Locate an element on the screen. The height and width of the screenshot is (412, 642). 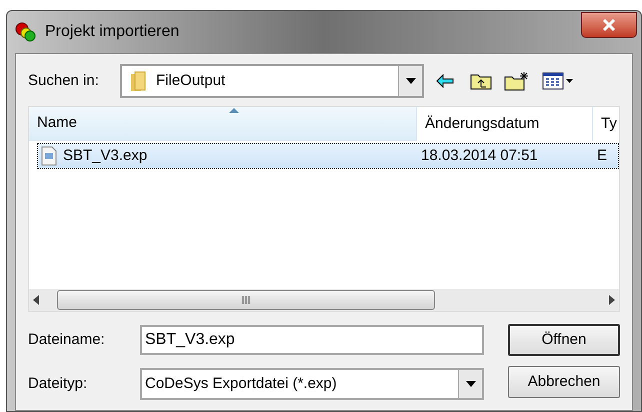
table-cell-text: E is located at coordinates (602, 156).